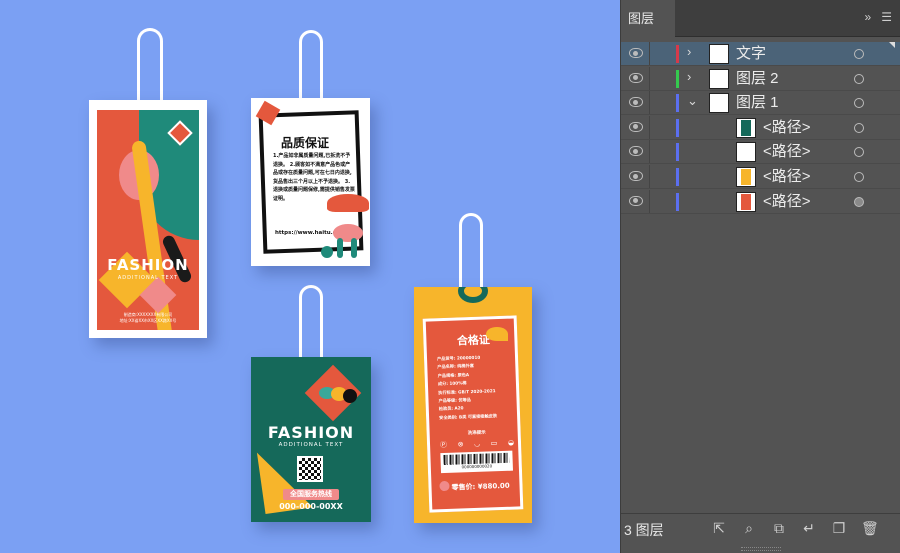  Describe the element at coordinates (311, 506) in the screenshot. I see `phone-number: 000-000-00XX` at that location.